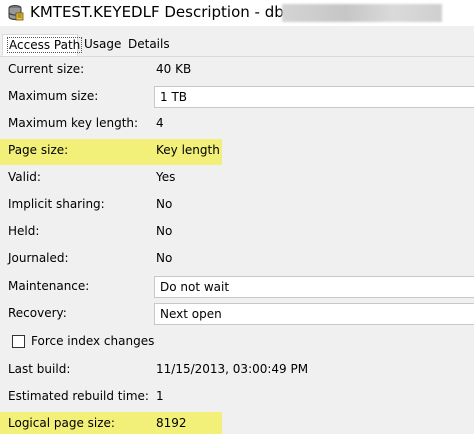  Describe the element at coordinates (160, 123) in the screenshot. I see `maximum-key-length-value: 4` at that location.